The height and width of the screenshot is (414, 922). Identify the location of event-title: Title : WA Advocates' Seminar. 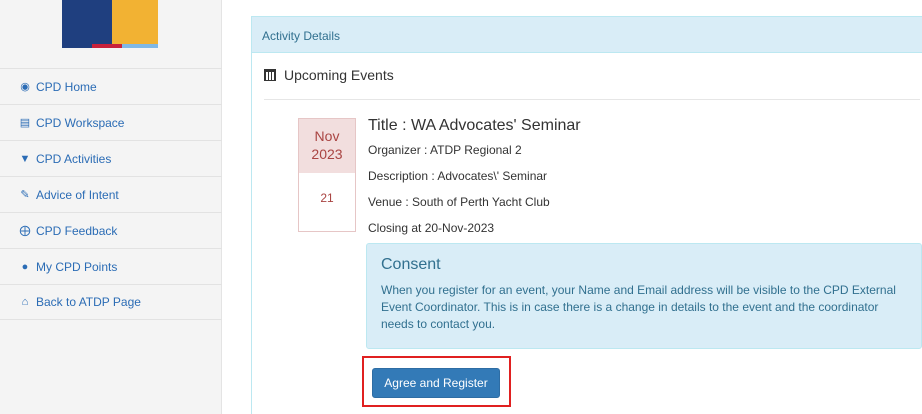
(474, 125).